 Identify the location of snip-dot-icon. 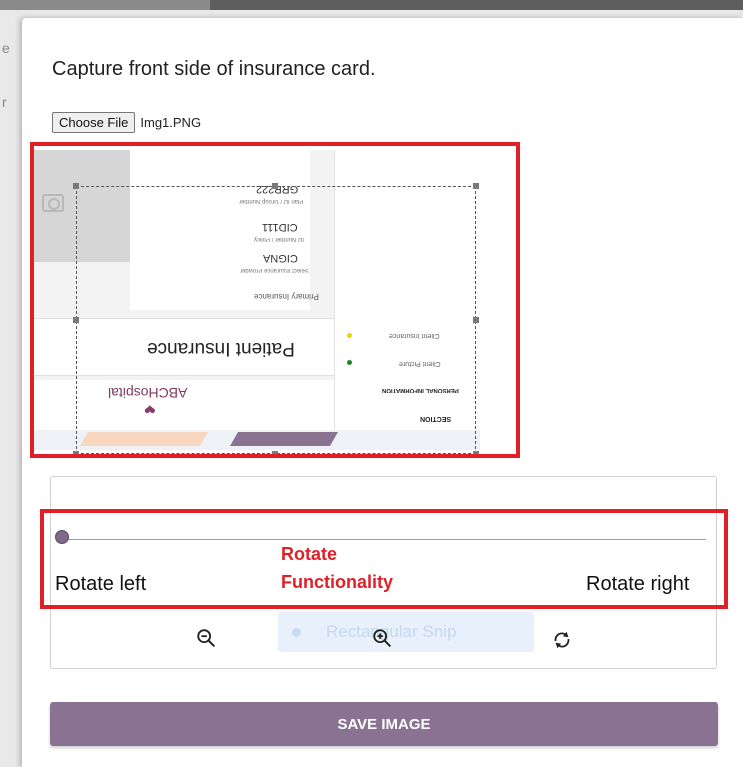
(296, 632).